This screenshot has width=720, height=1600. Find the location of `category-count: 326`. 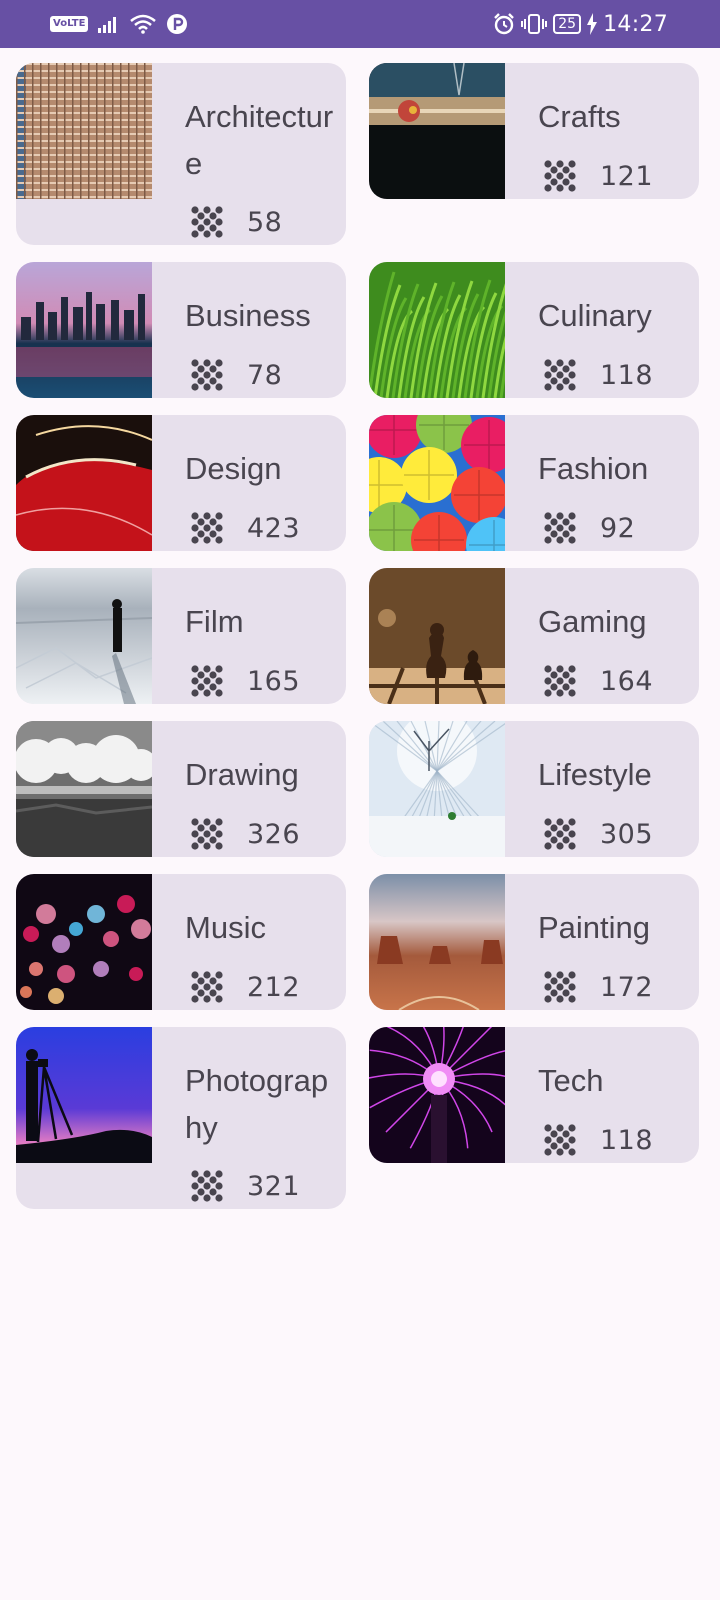

category-count: 326 is located at coordinates (274, 834).